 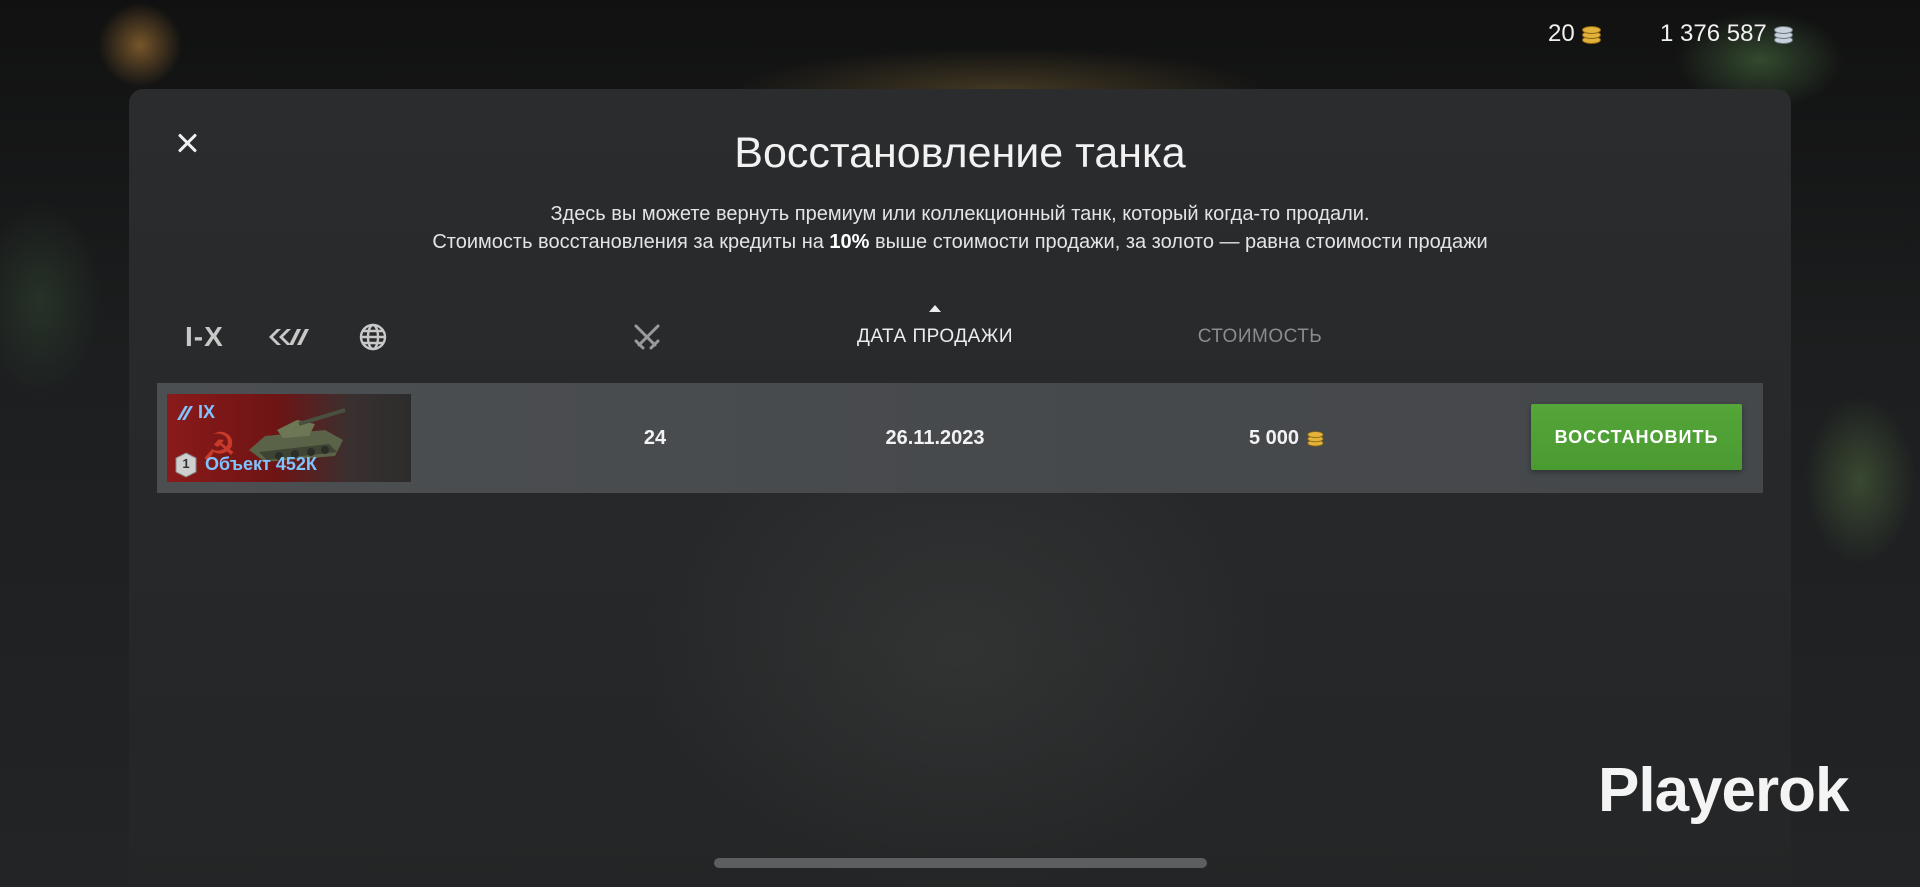 I want to click on tank-card: ☭ IX 1 Объект 452К, so click(x=289, y=438).